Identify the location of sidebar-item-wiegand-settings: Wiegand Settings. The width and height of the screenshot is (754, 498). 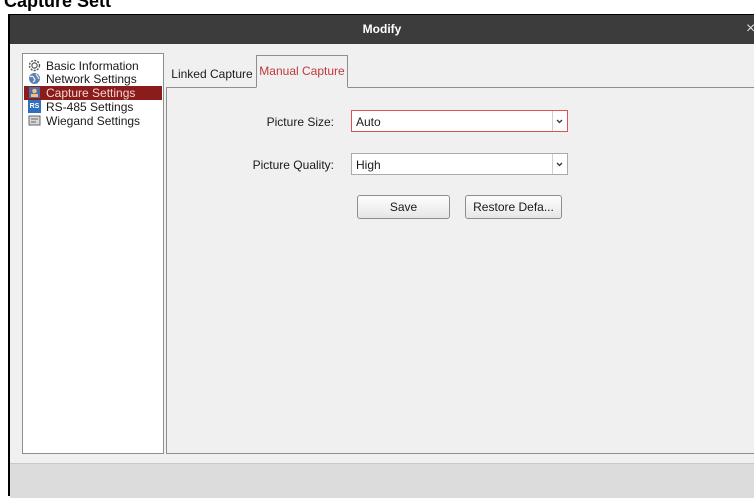
(93, 121).